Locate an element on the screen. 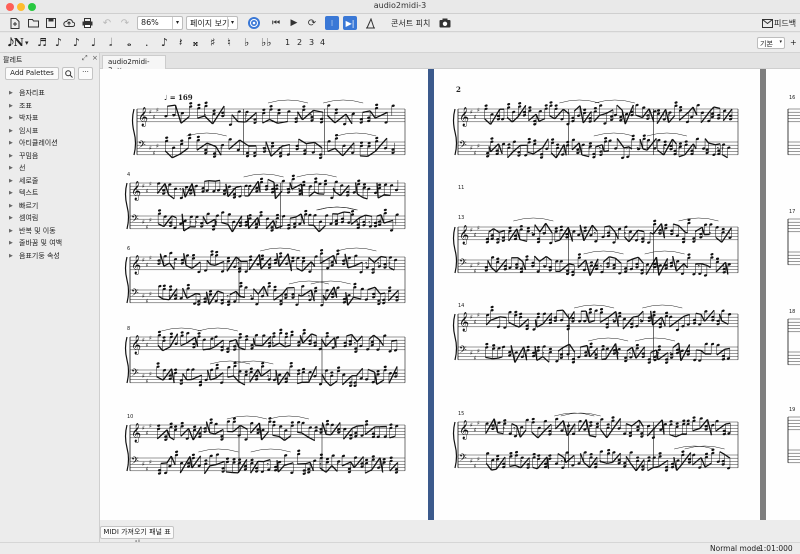  zoom-select: 86% ▾ is located at coordinates (160, 23).